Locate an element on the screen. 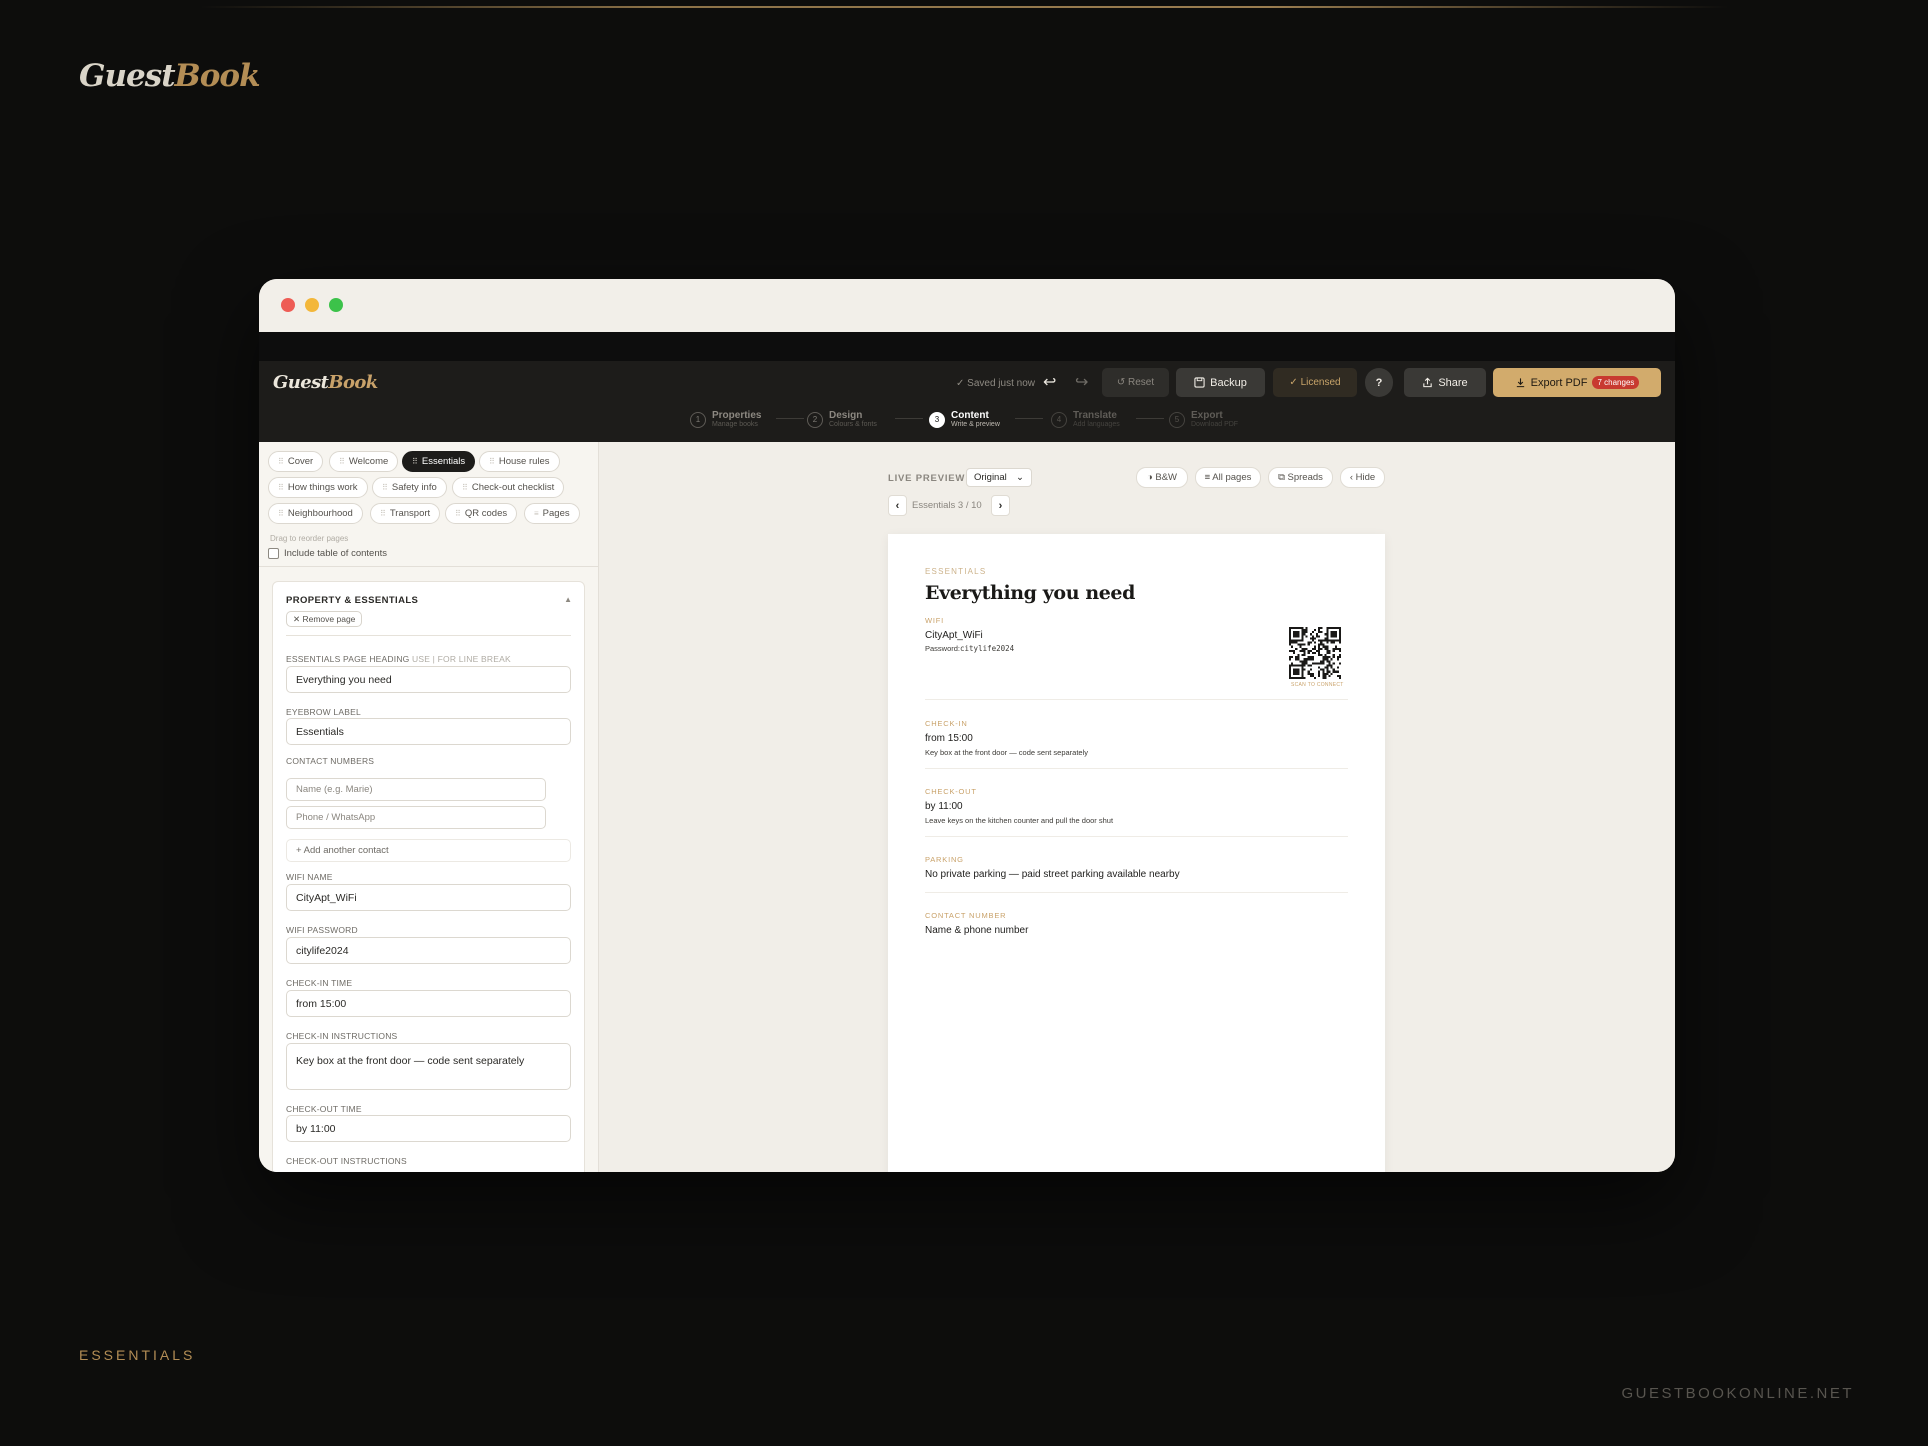  page-tab-safety-info: ⠿ Safety info is located at coordinates (409, 487).